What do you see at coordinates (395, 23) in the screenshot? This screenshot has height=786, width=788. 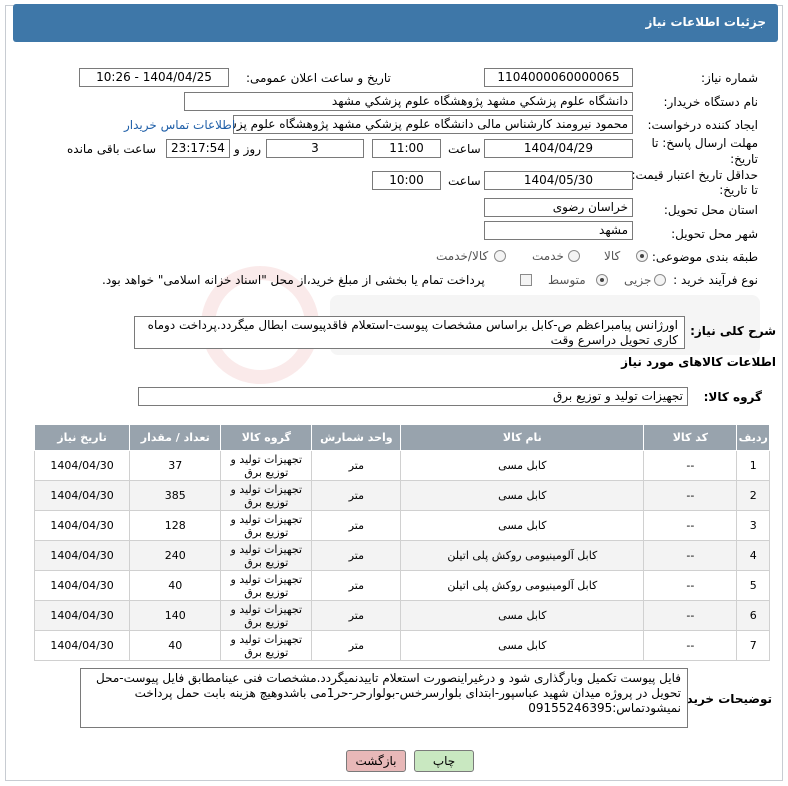 I see `header-bar: جزئیات اطلاعات نیاز` at bounding box center [395, 23].